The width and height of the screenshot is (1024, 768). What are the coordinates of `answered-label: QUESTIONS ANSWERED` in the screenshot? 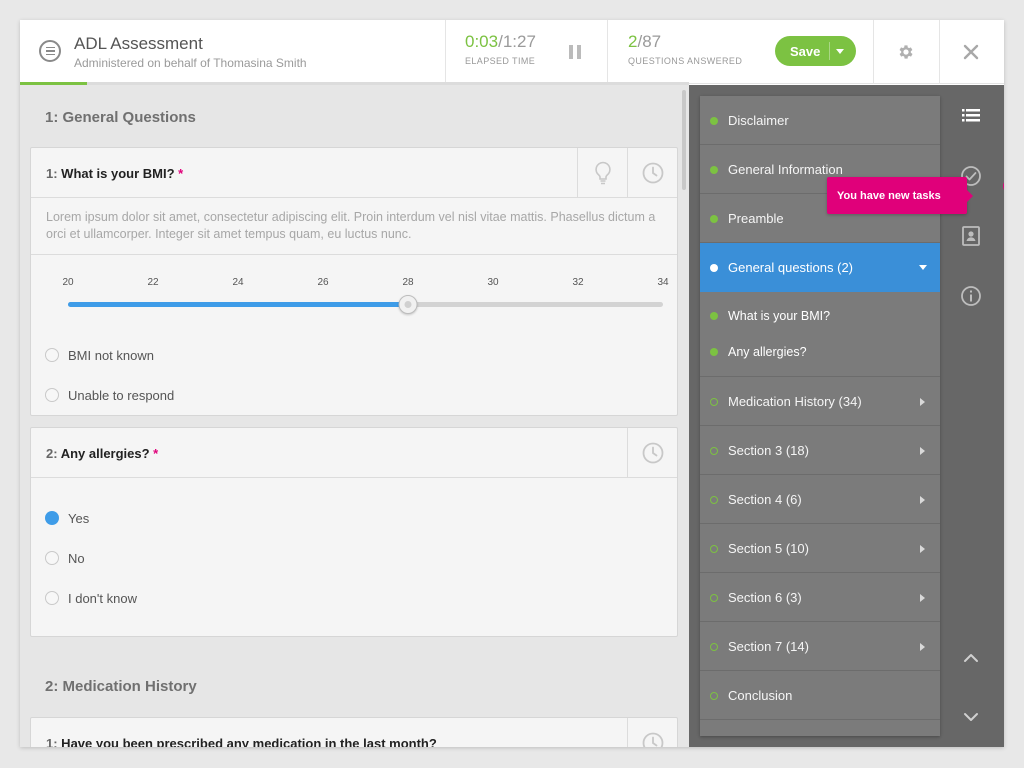 It's located at (685, 61).